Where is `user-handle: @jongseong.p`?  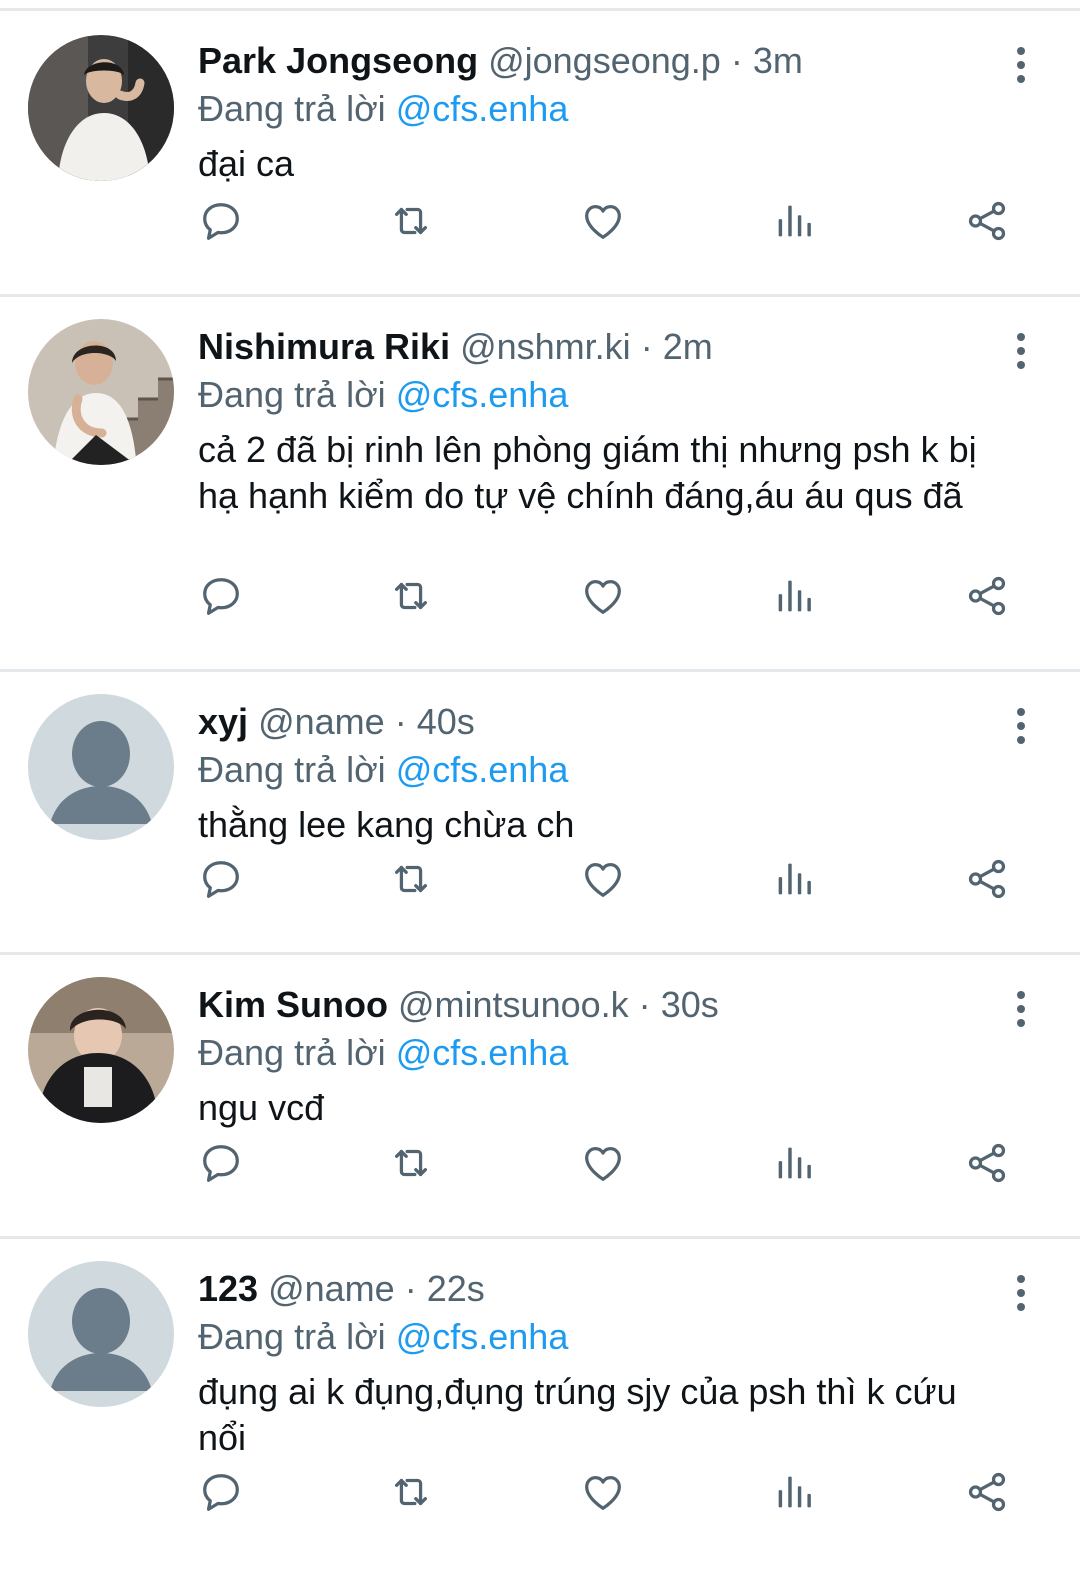 user-handle: @jongseong.p is located at coordinates (604, 60).